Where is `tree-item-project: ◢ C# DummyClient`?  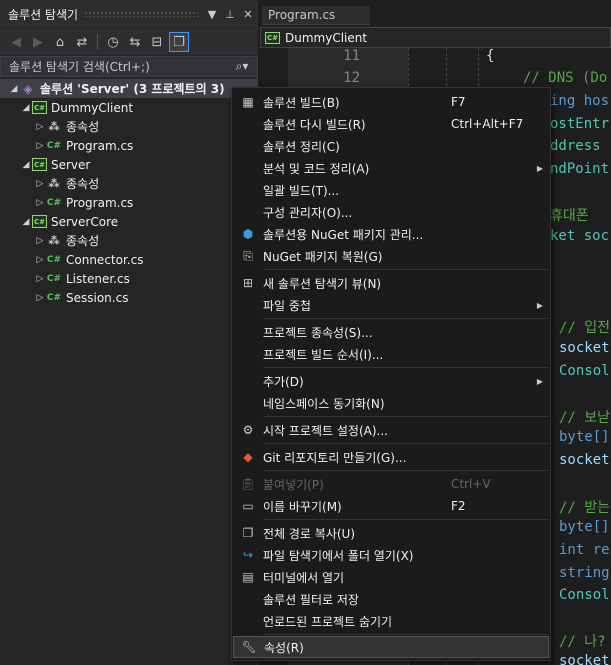
tree-item-project: ◢ C# DummyClient is located at coordinates (129, 107).